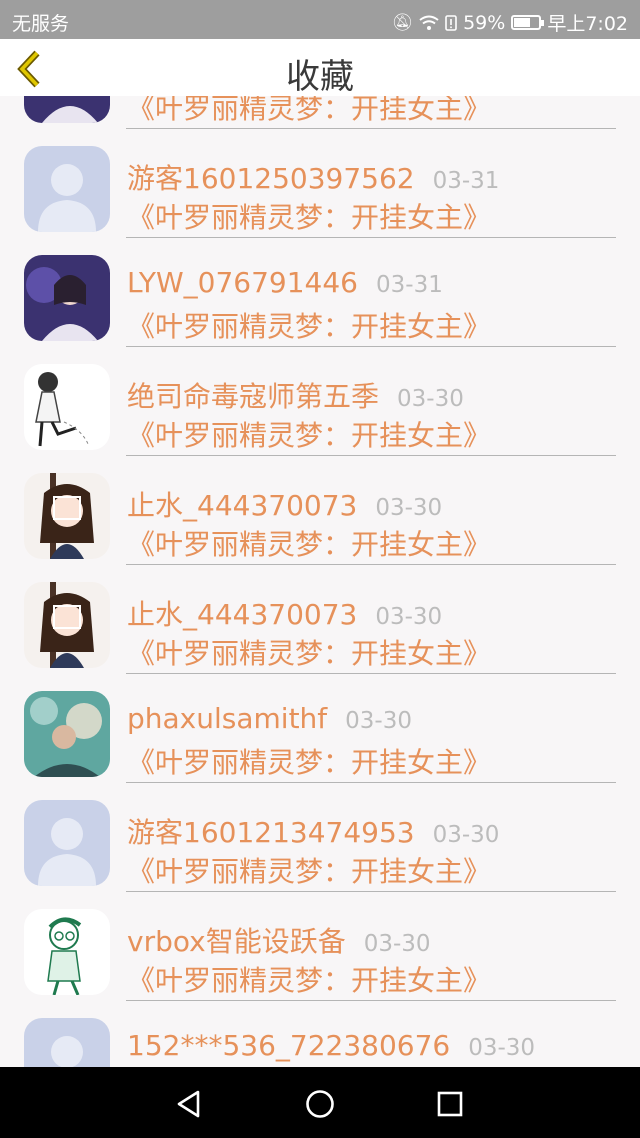  I want to click on triangle-back-icon, so click(188, 1104).